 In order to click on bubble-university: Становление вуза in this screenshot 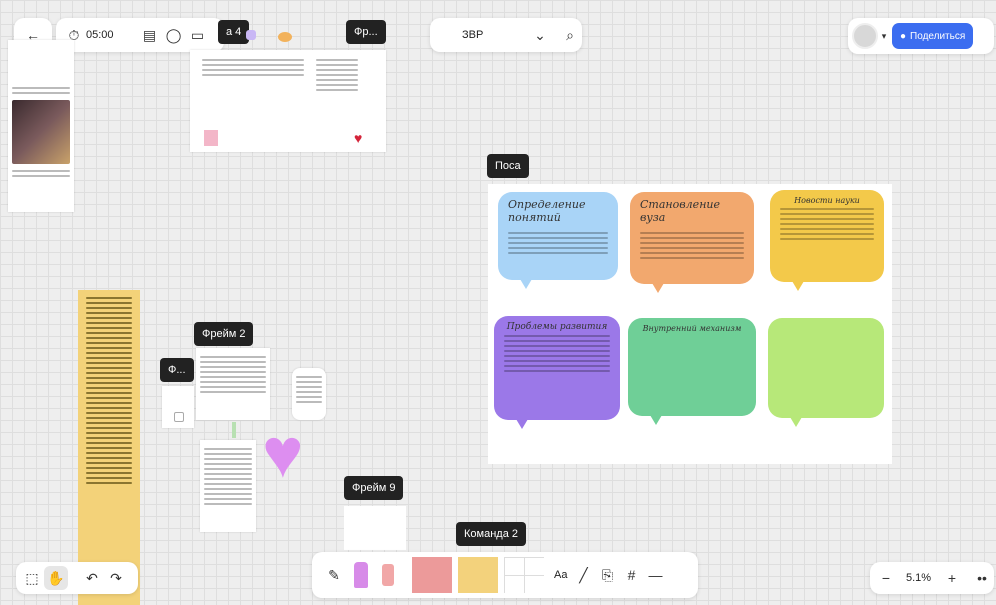, I will do `click(692, 242)`.